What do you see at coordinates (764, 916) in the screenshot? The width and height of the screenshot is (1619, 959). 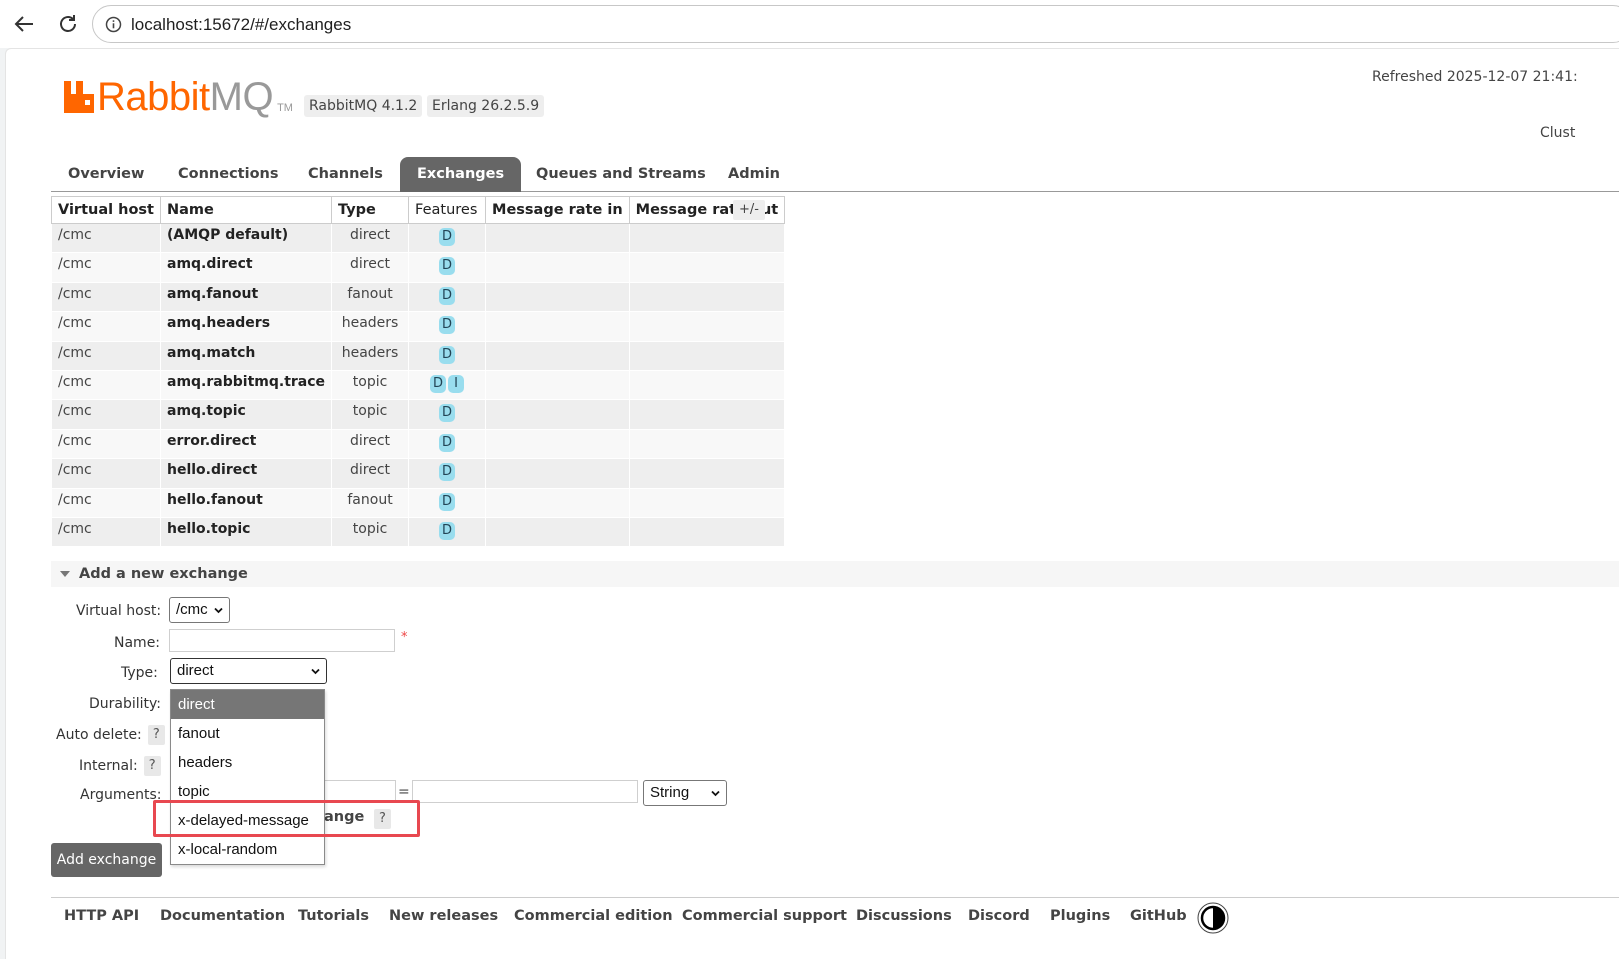 I see `footer-link-commercial-support: Commercial support` at bounding box center [764, 916].